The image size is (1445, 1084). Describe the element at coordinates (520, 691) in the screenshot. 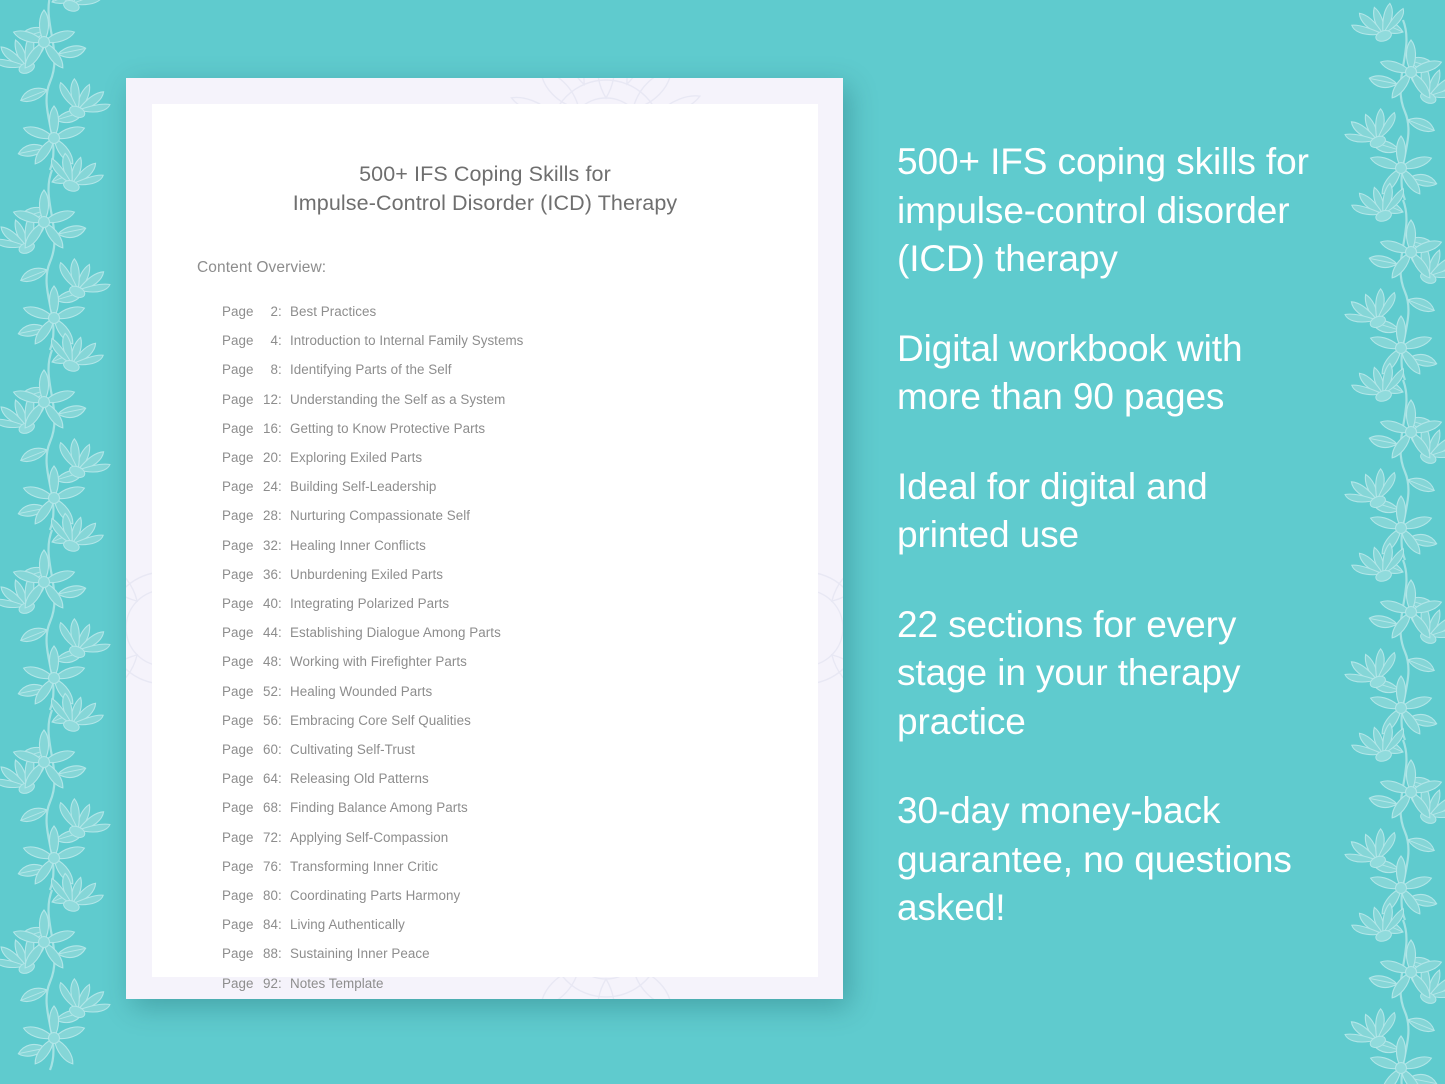

I see `toc-entry: Page 52: Healing Wounded Parts` at that location.